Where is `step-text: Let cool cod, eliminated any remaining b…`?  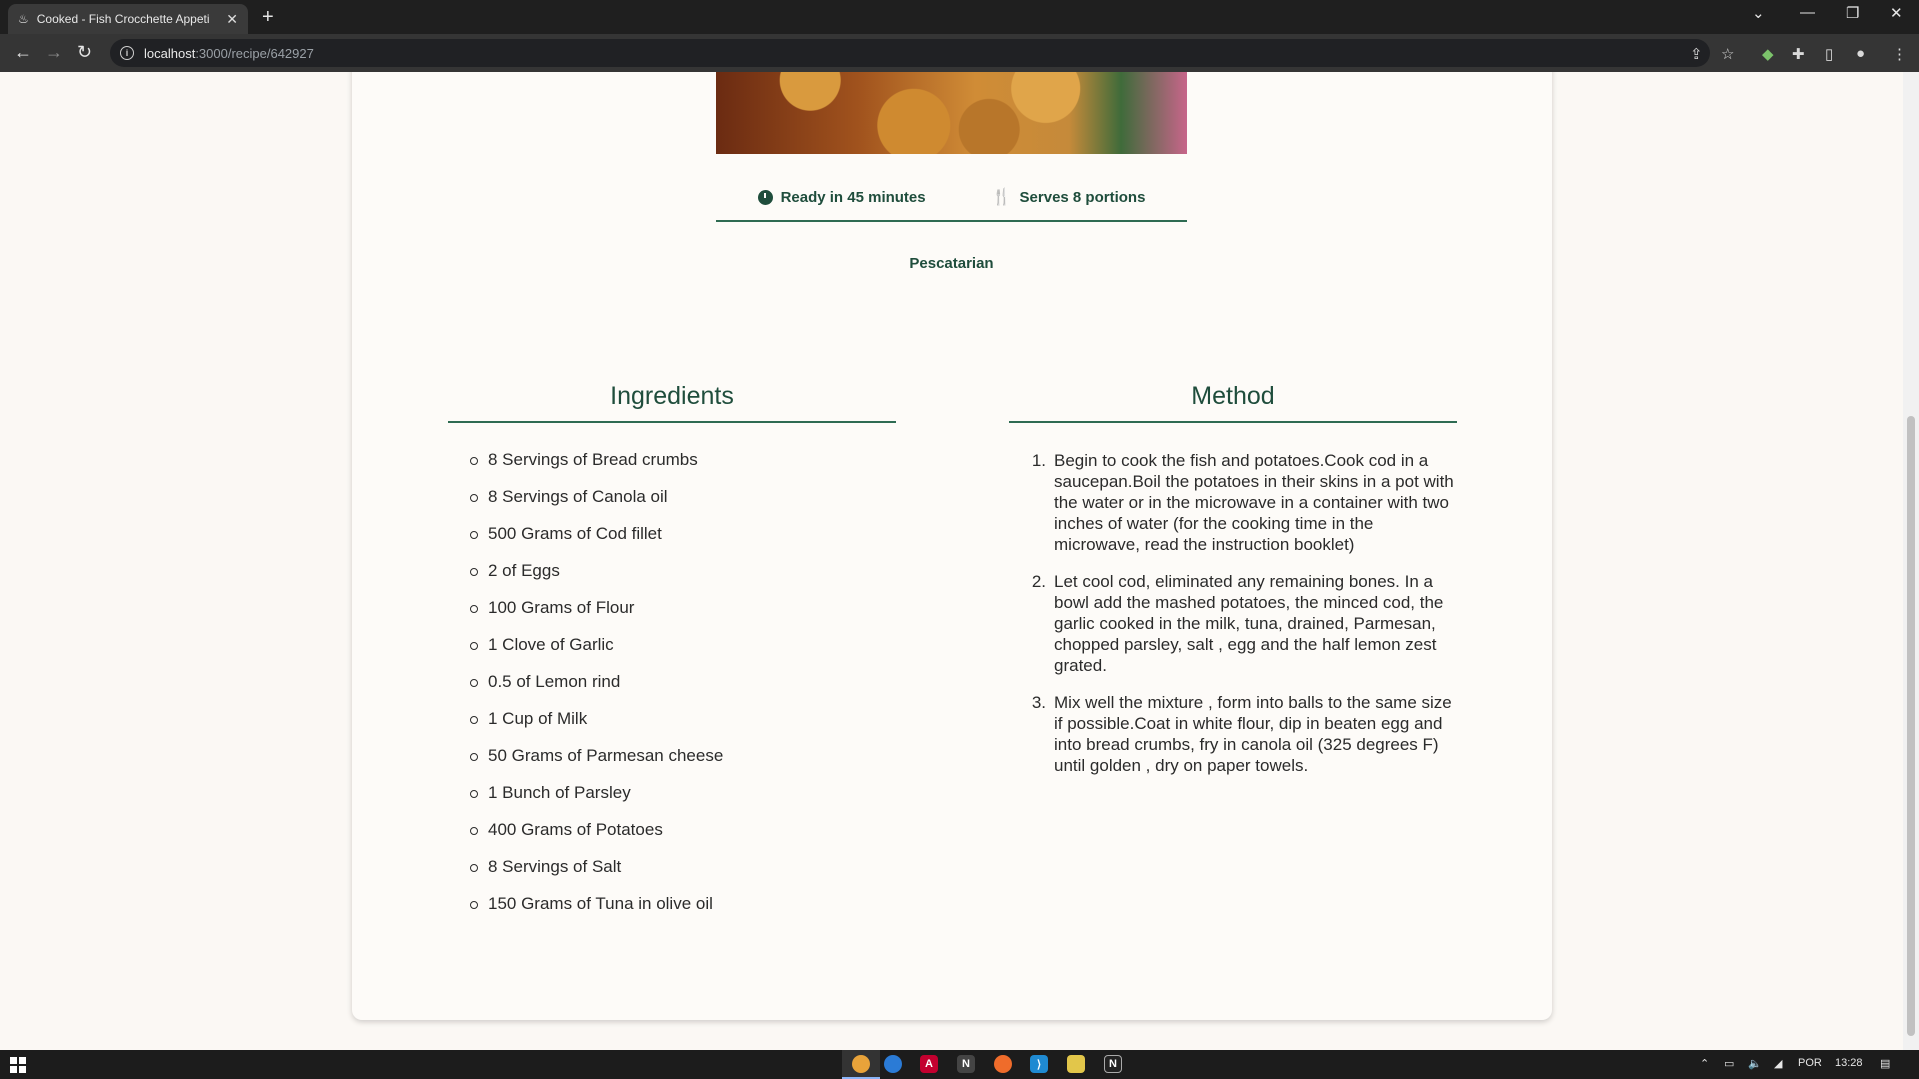 step-text: Let cool cod, eliminated any remaining b… is located at coordinates (1249, 623).